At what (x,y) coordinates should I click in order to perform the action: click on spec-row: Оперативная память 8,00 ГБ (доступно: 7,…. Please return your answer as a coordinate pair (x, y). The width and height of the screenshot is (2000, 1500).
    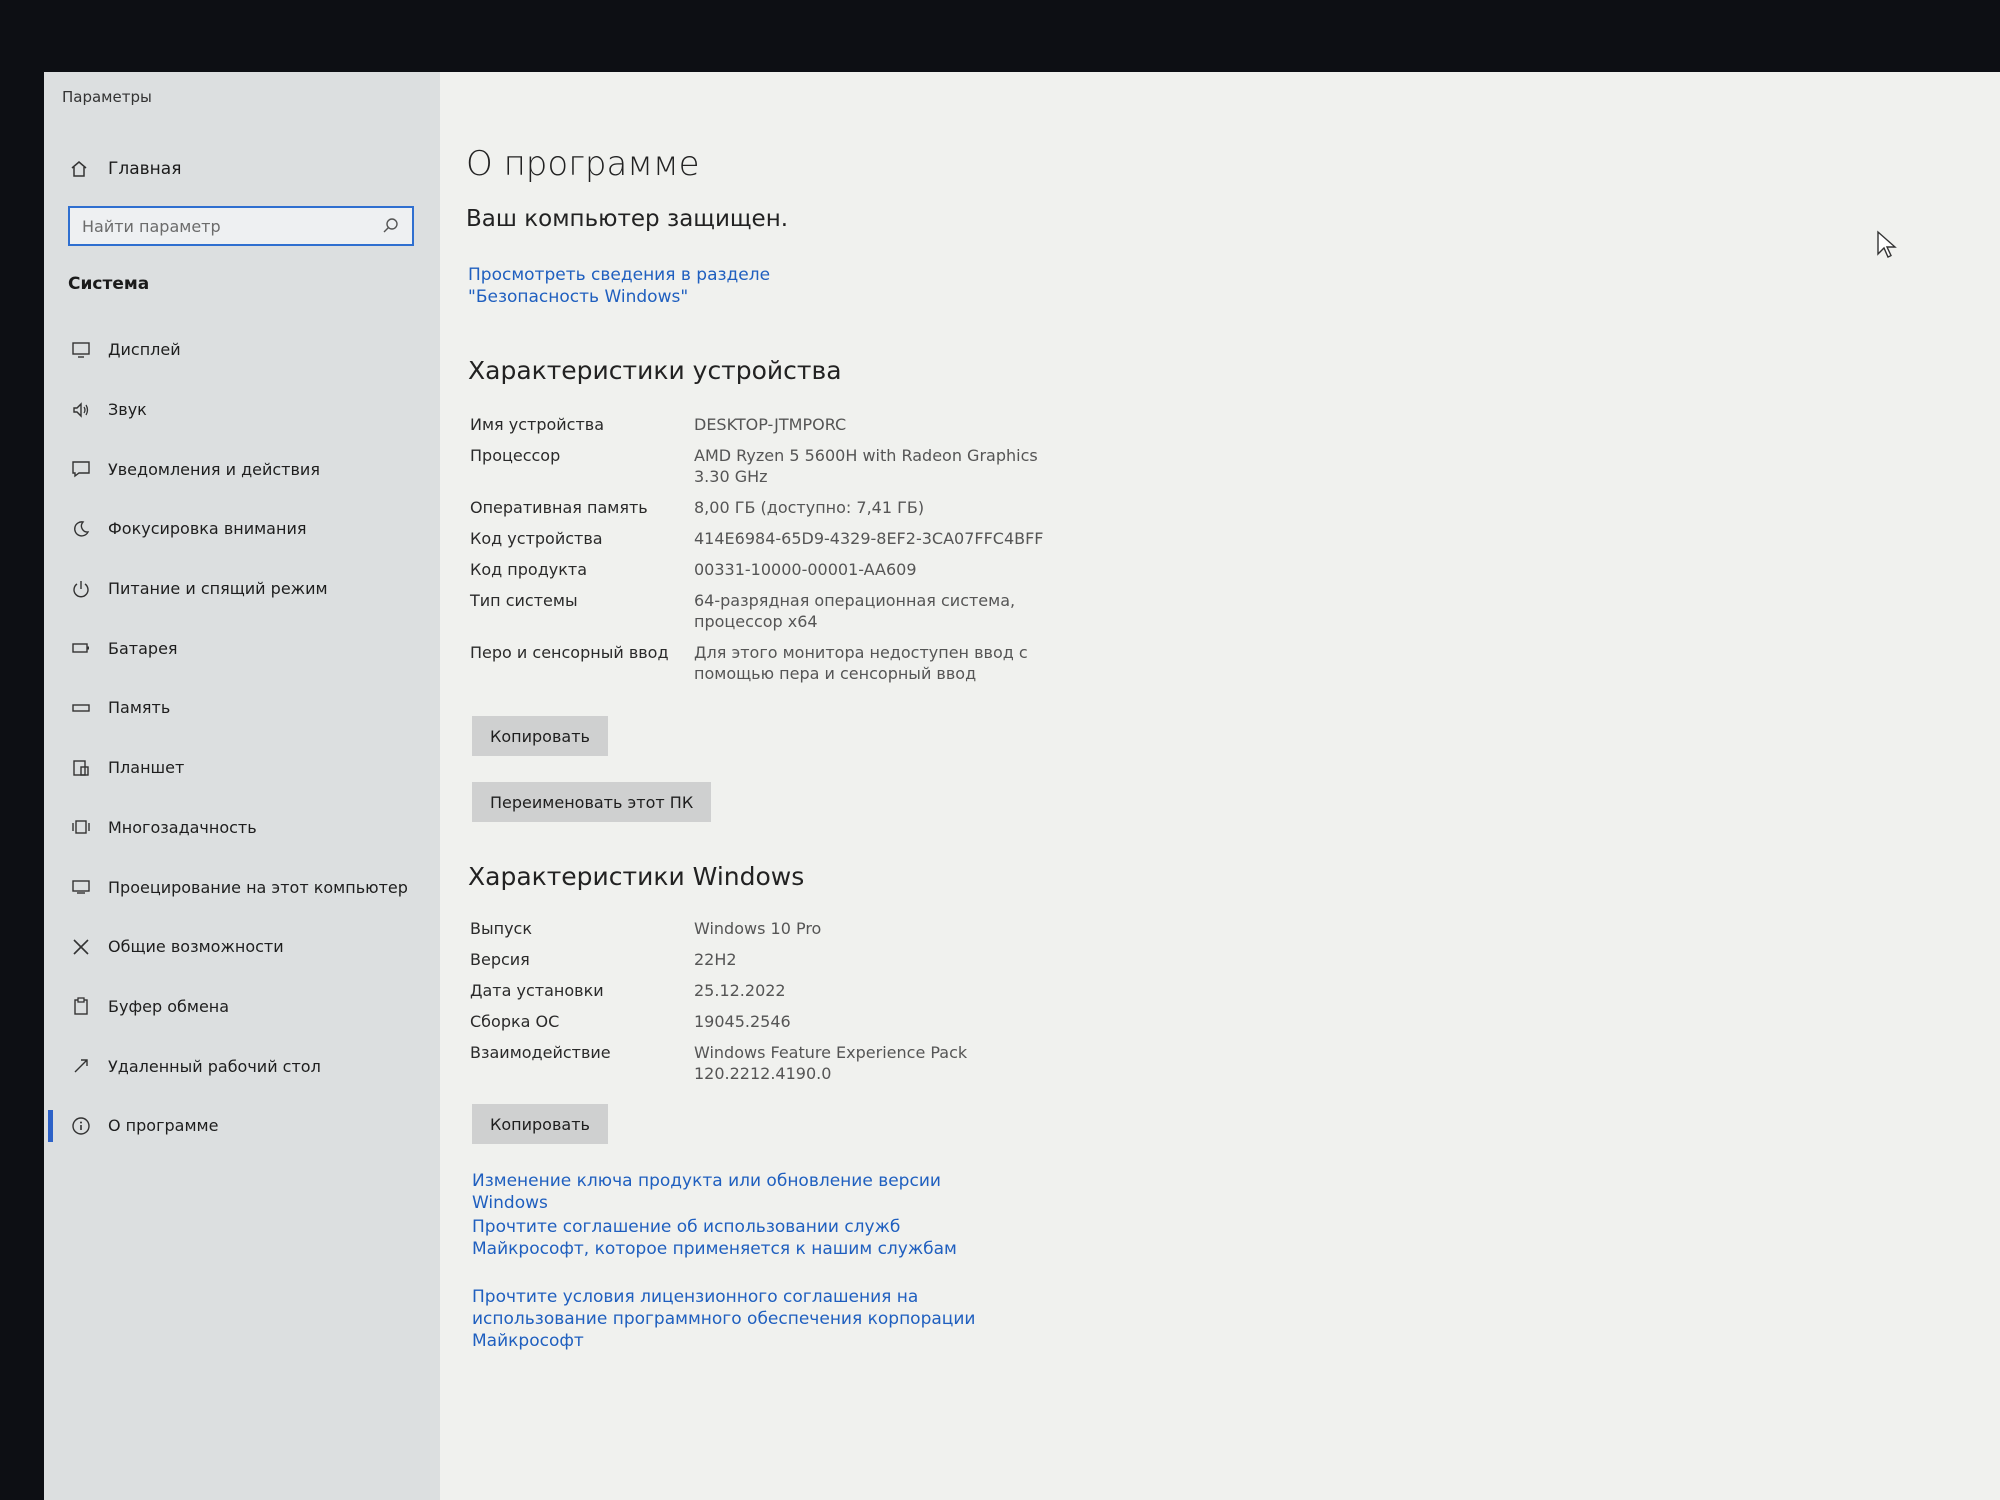
    Looking at the image, I should click on (780, 507).